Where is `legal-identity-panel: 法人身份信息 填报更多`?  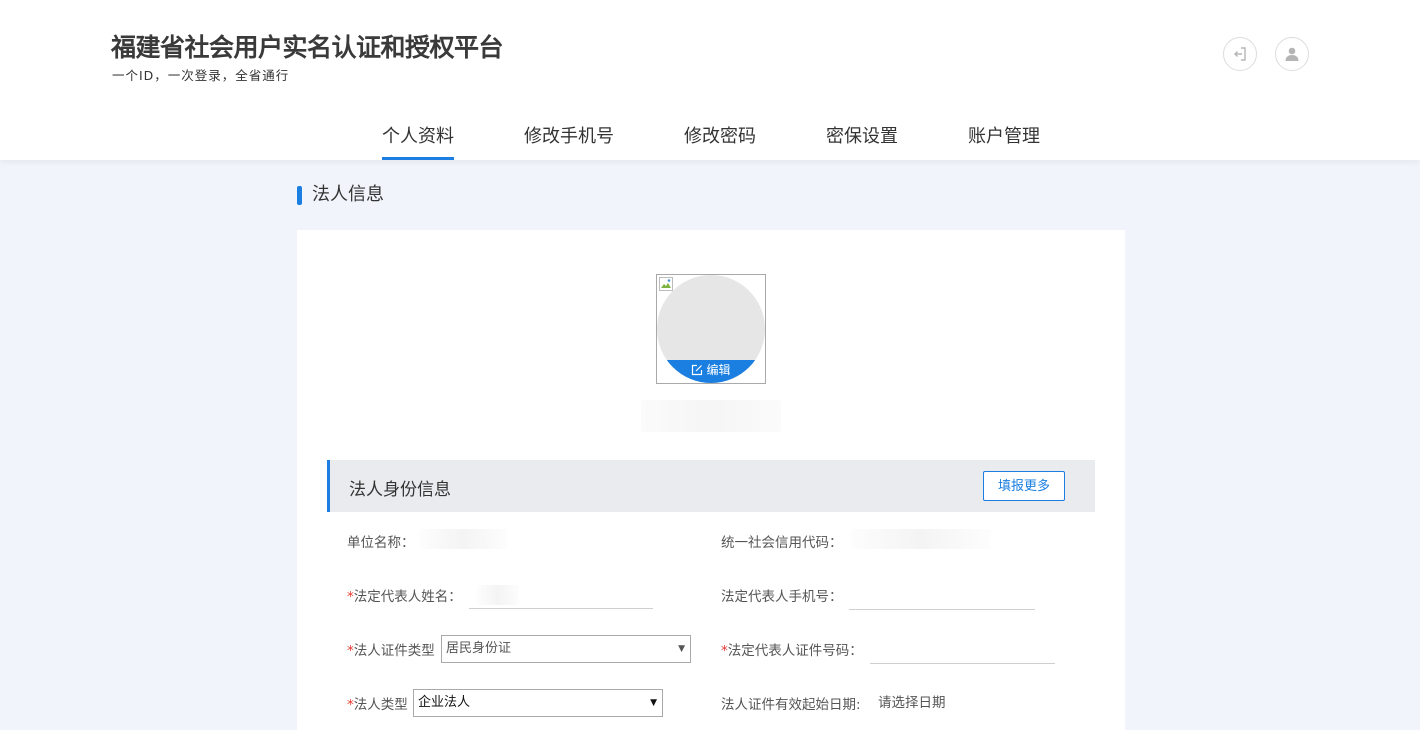
legal-identity-panel: 法人身份信息 填报更多 is located at coordinates (711, 486).